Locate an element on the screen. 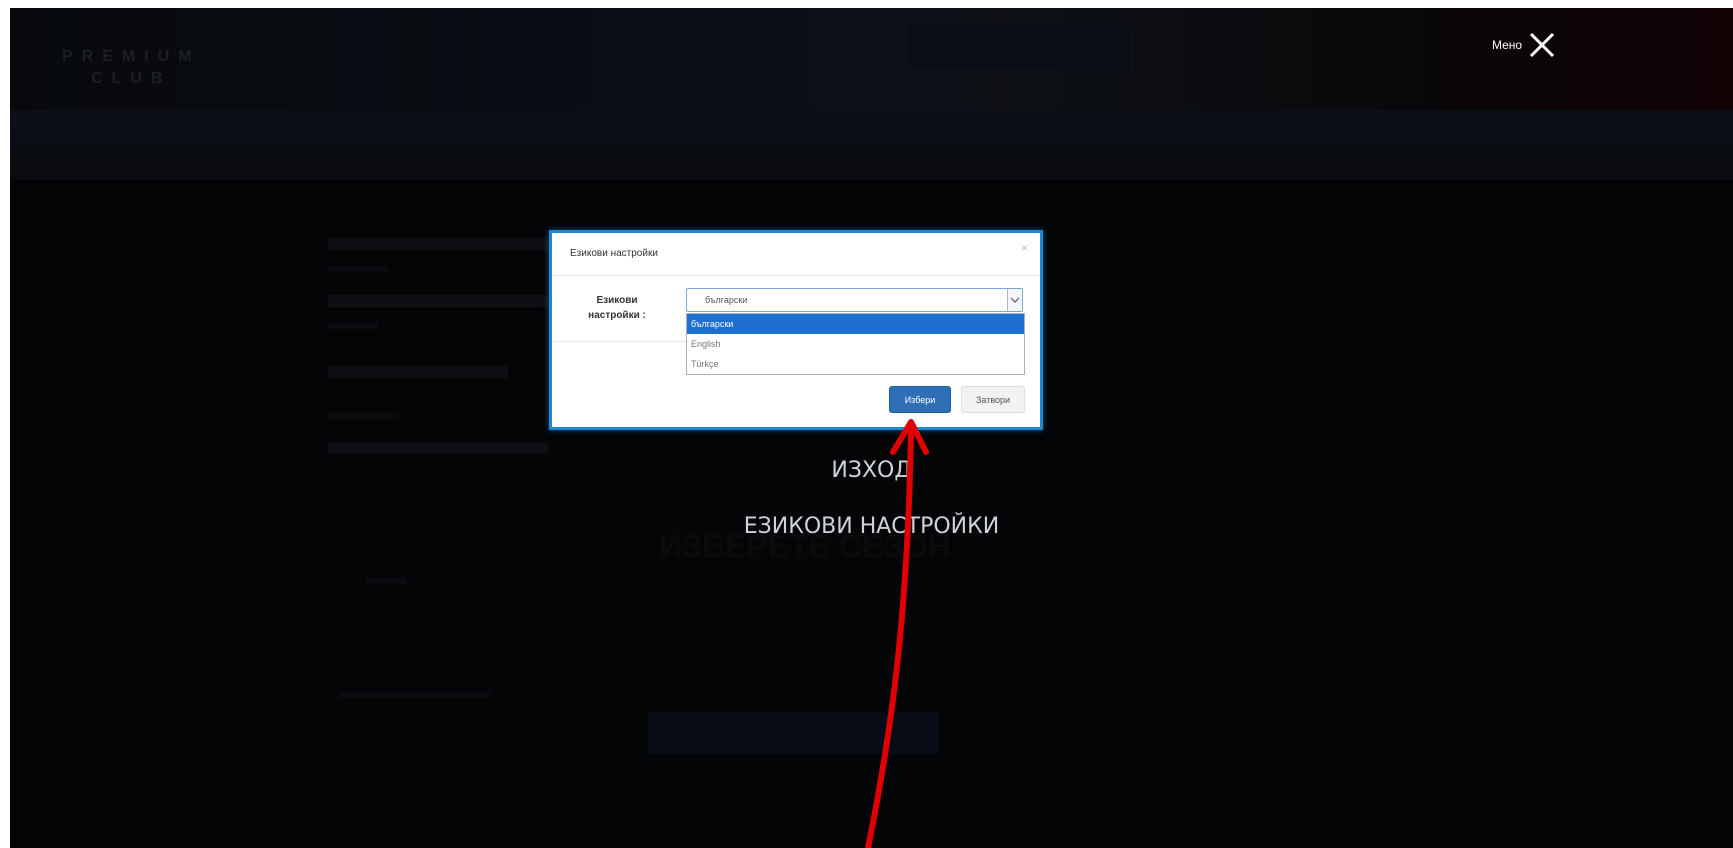 This screenshot has height=848, width=1733. header-banner is located at coordinates (1018, 47).